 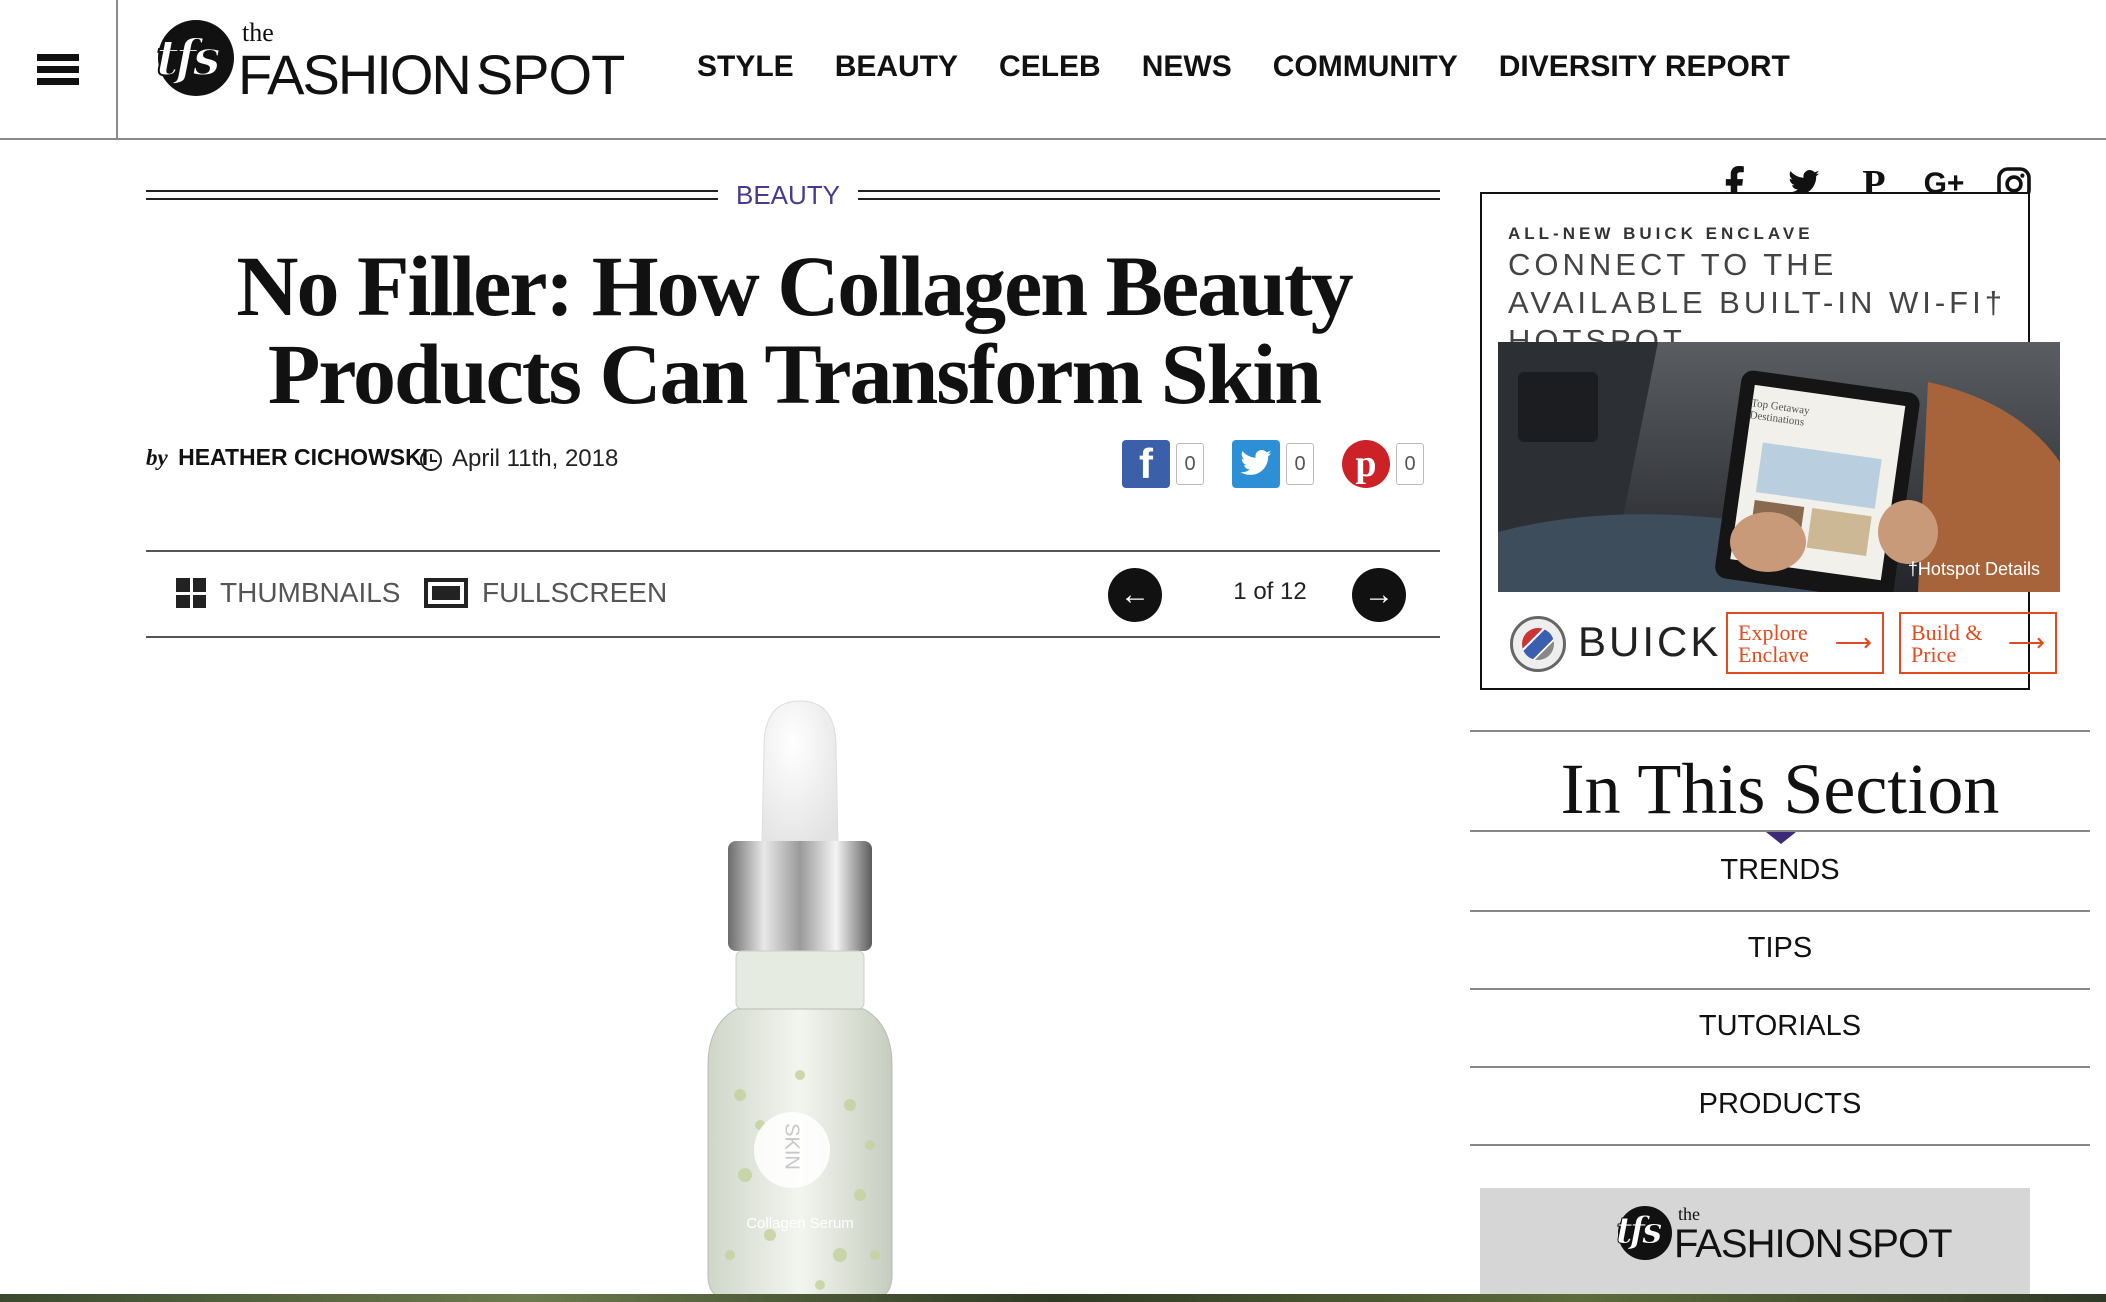 I want to click on pinterest-share-count: 0, so click(x=1410, y=464).